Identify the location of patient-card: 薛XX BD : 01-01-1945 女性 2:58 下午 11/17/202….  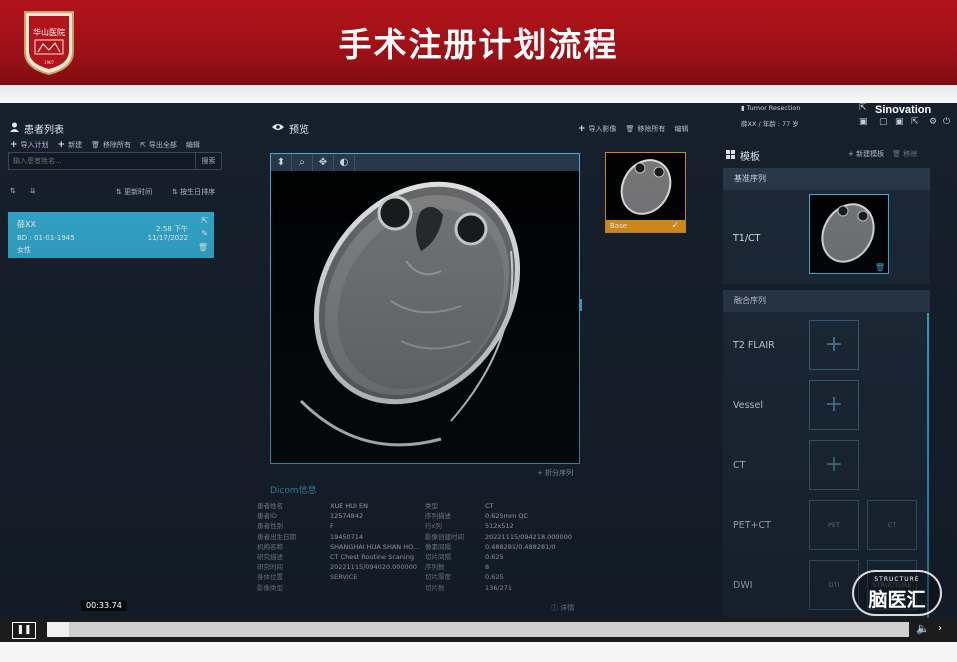
(111, 235).